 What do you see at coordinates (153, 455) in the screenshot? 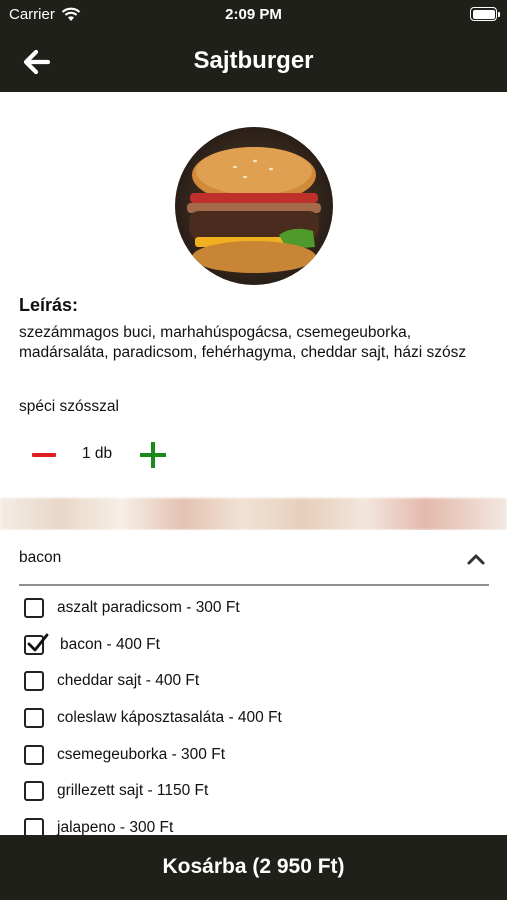
I see `increase-quantity-button` at bounding box center [153, 455].